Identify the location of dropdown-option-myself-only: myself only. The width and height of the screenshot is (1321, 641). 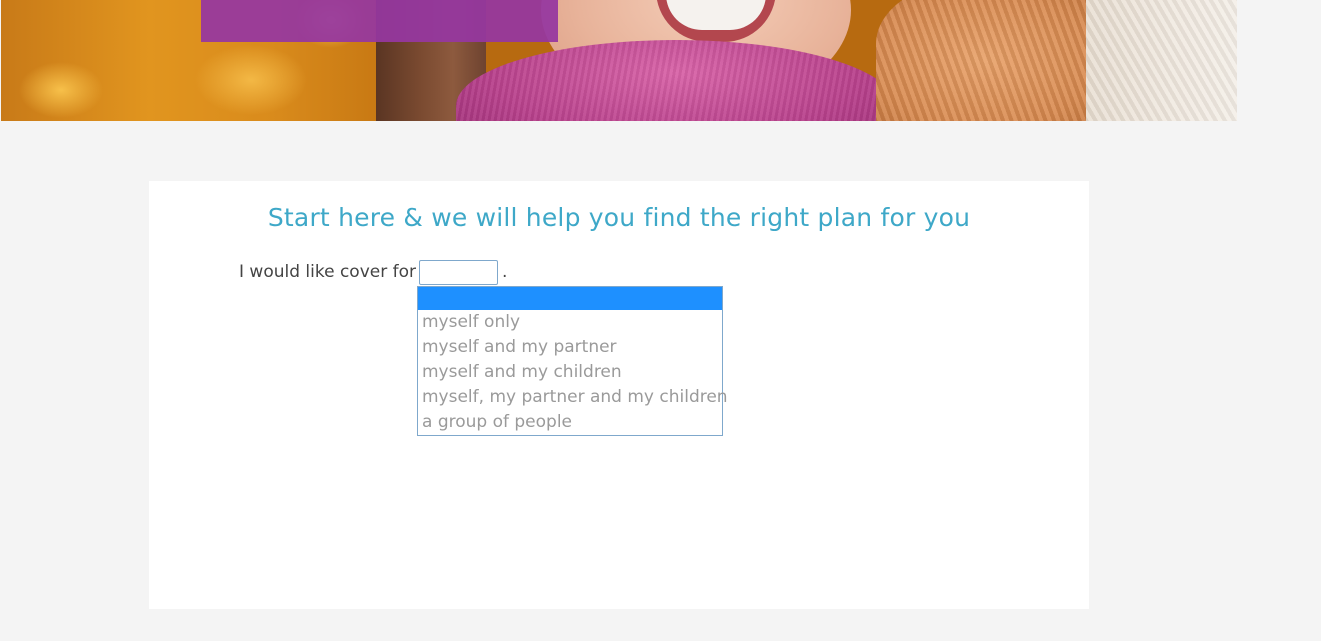
(570, 322).